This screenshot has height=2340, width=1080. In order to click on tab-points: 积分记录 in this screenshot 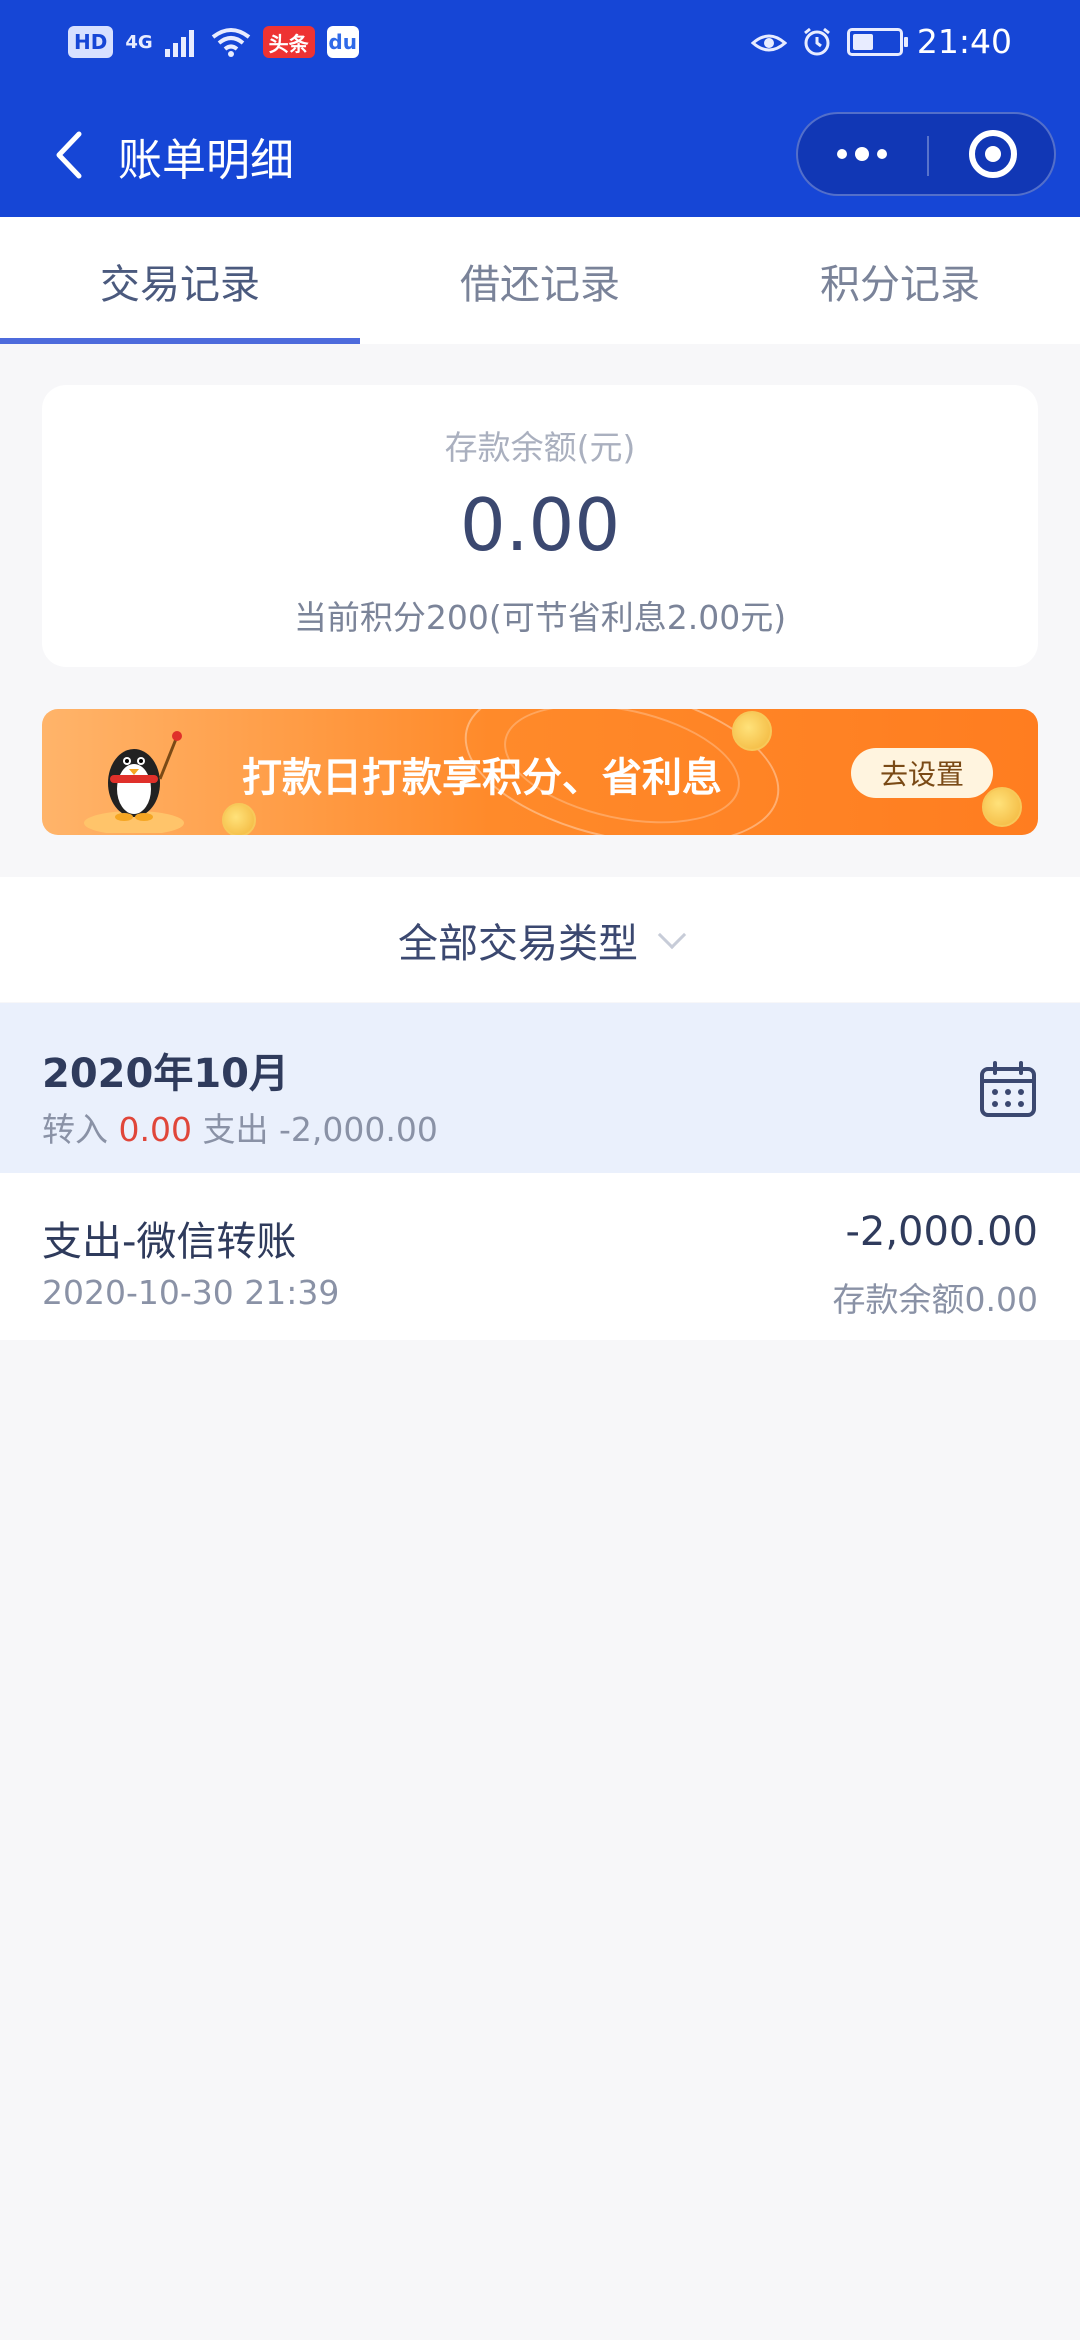, I will do `click(900, 280)`.